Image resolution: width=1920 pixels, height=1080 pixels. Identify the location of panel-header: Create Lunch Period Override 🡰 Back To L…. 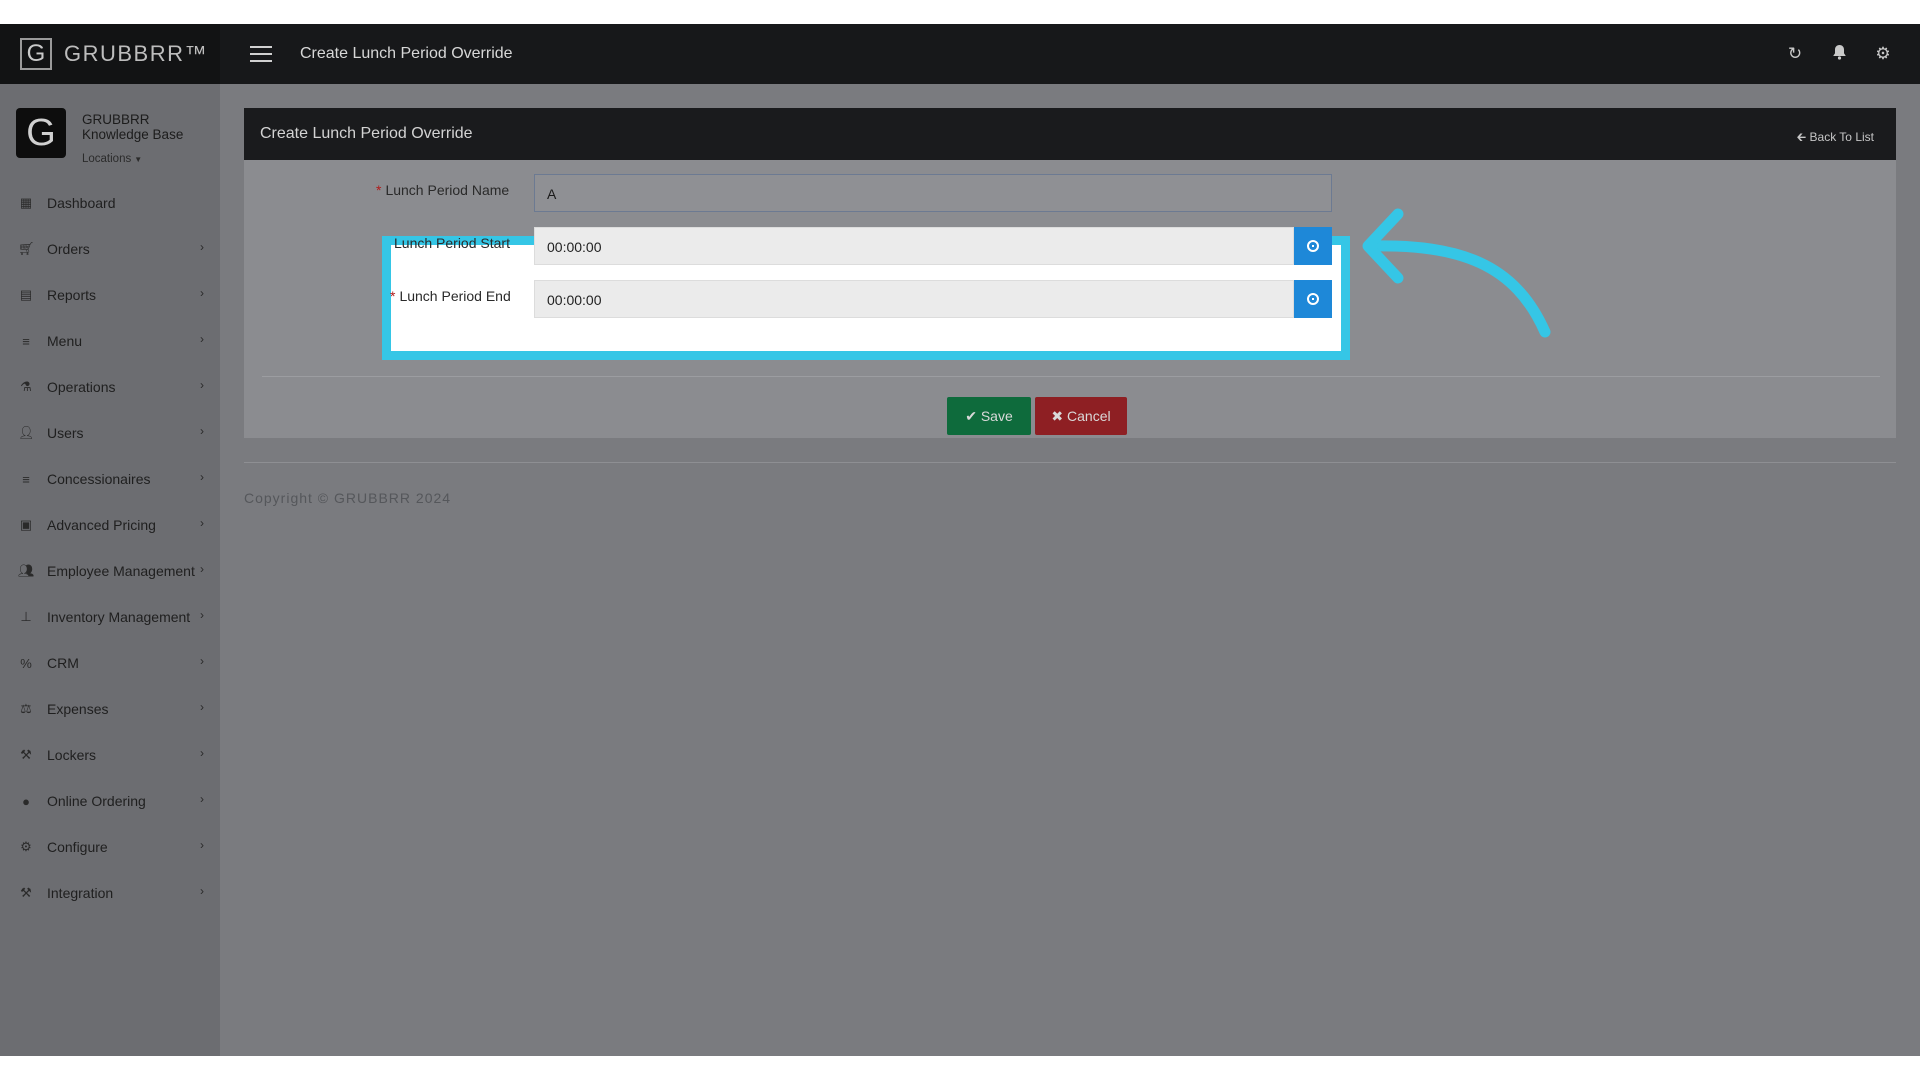
(1070, 134).